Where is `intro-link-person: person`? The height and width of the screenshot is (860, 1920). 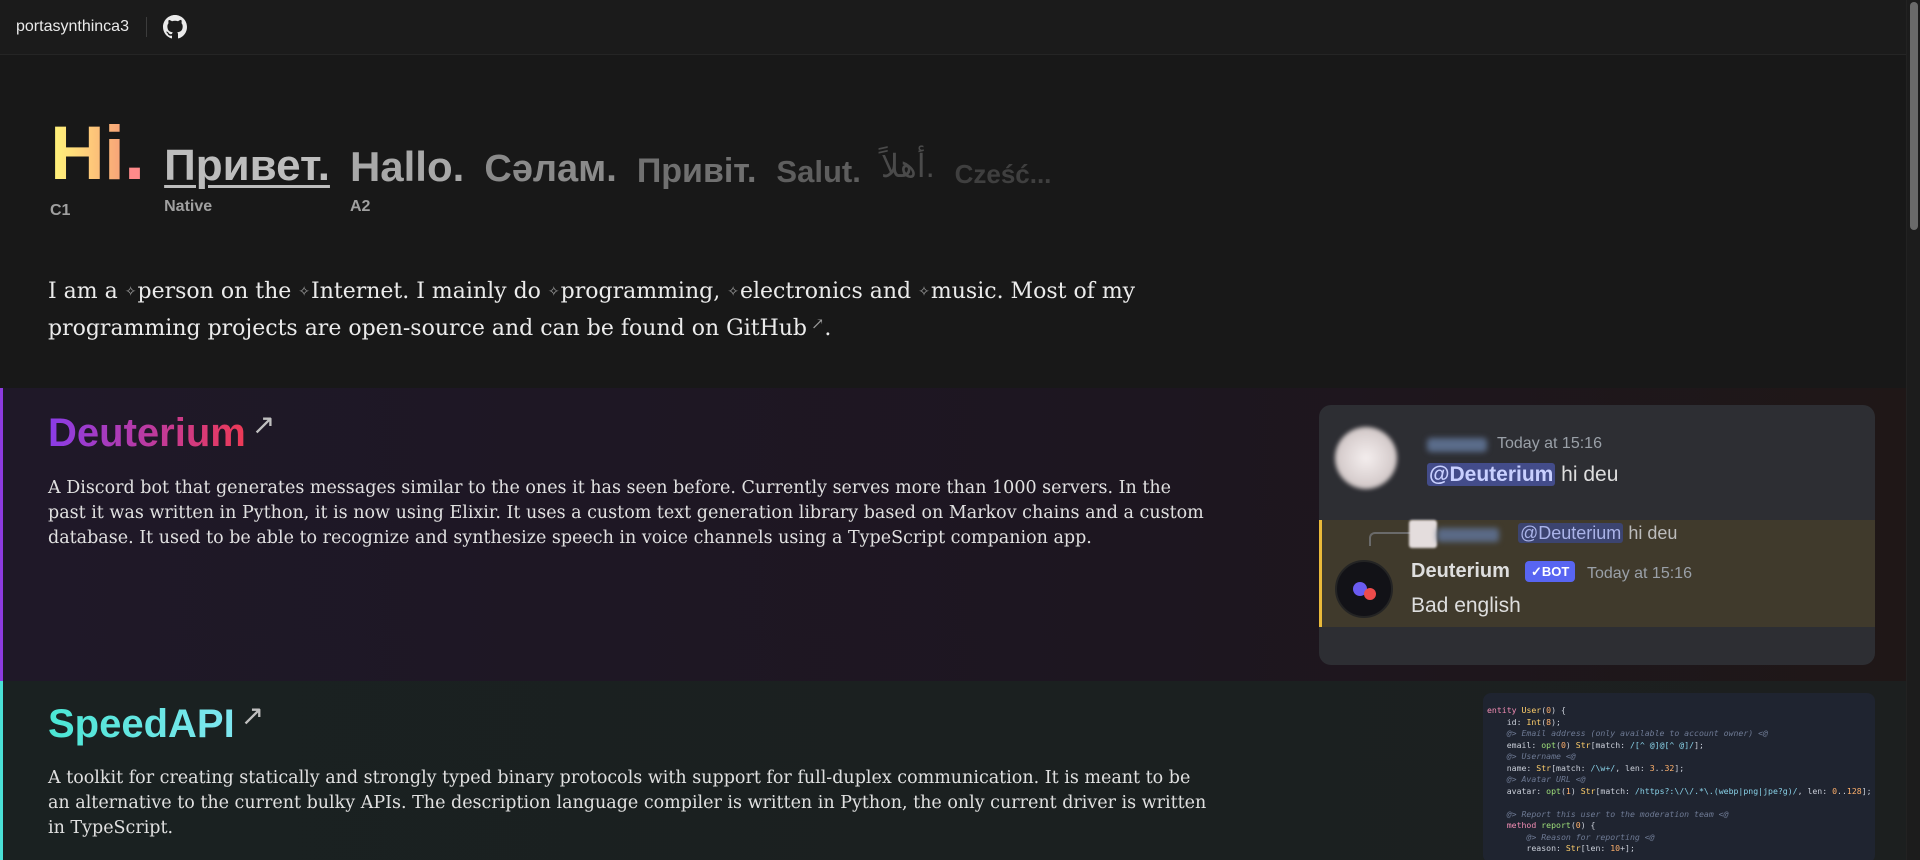
intro-link-person: person is located at coordinates (176, 291).